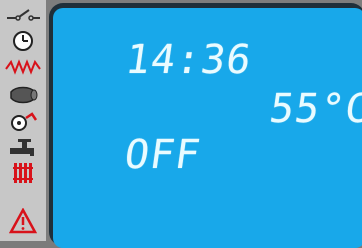 The width and height of the screenshot is (362, 248). Describe the element at coordinates (23, 15) in the screenshot. I see `switch-icon` at that location.